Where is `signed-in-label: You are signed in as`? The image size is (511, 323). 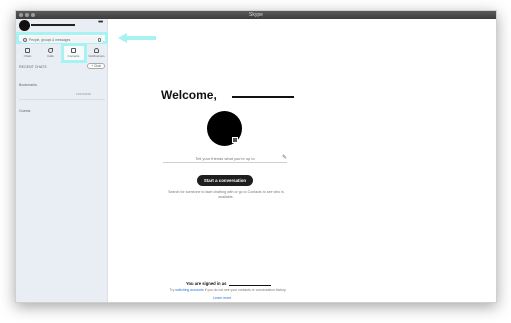
signed-in-label: You are signed in as is located at coordinates (206, 283).